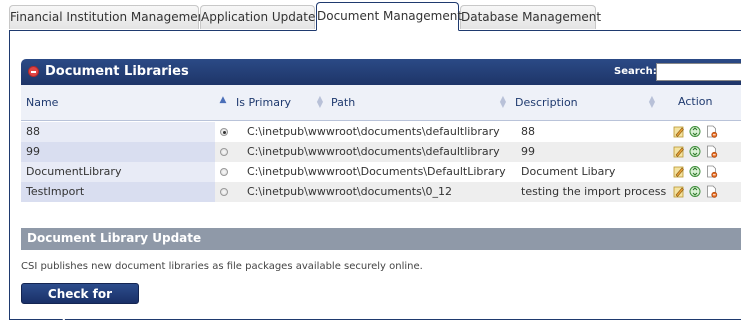 This screenshot has width=741, height=332. Describe the element at coordinates (695, 101) in the screenshot. I see `column-header-action: Action` at that location.